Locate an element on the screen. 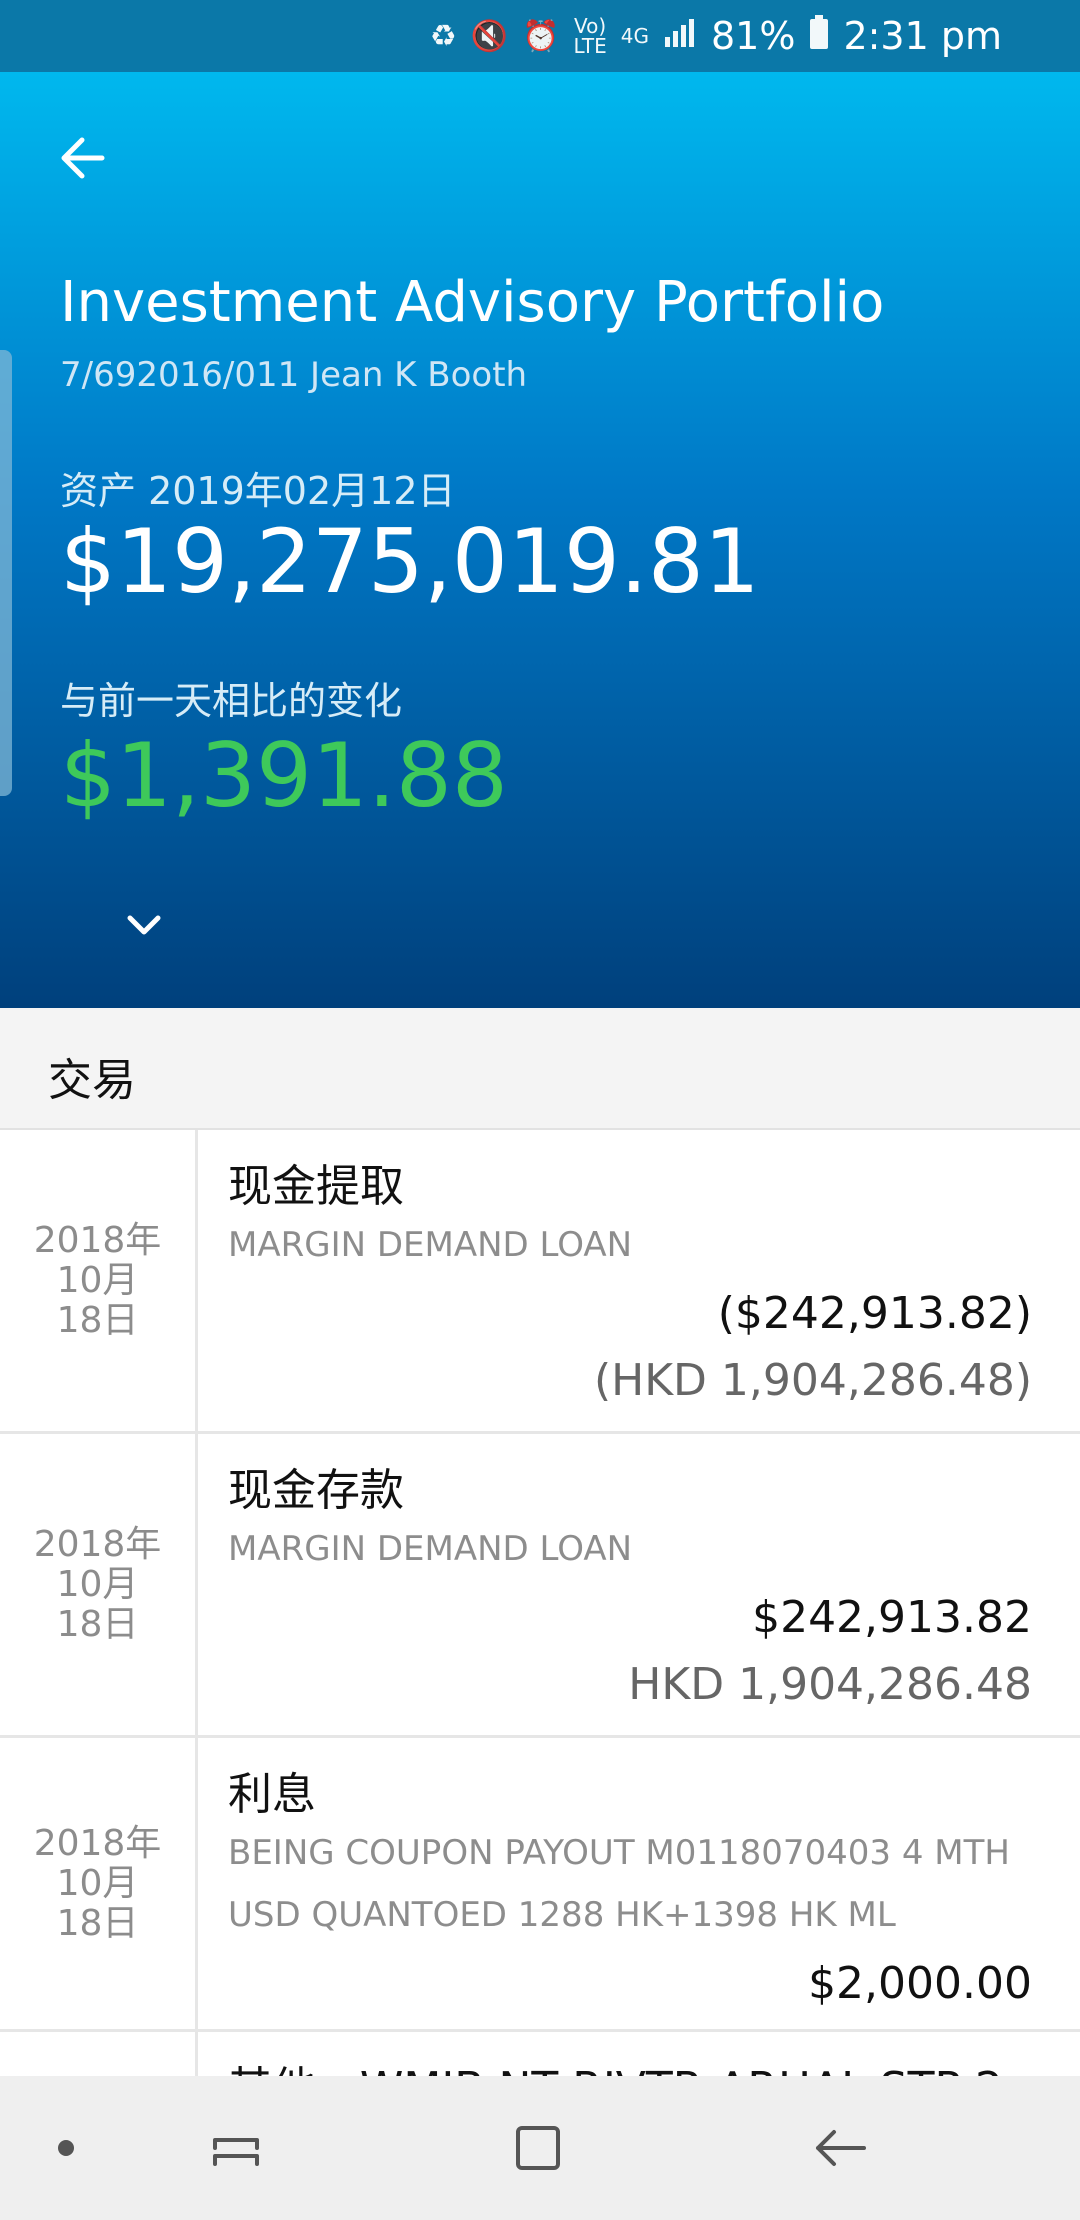  clock: 2:31 pm is located at coordinates (922, 36).